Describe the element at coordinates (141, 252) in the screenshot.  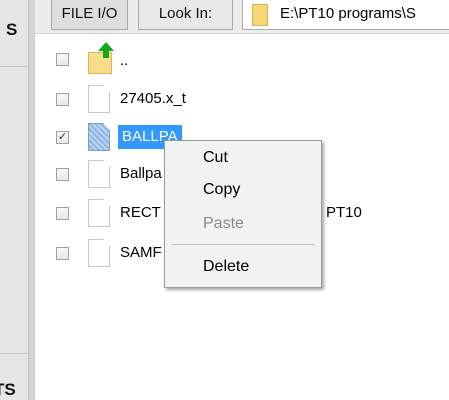
I see `file-name: SAMF` at that location.